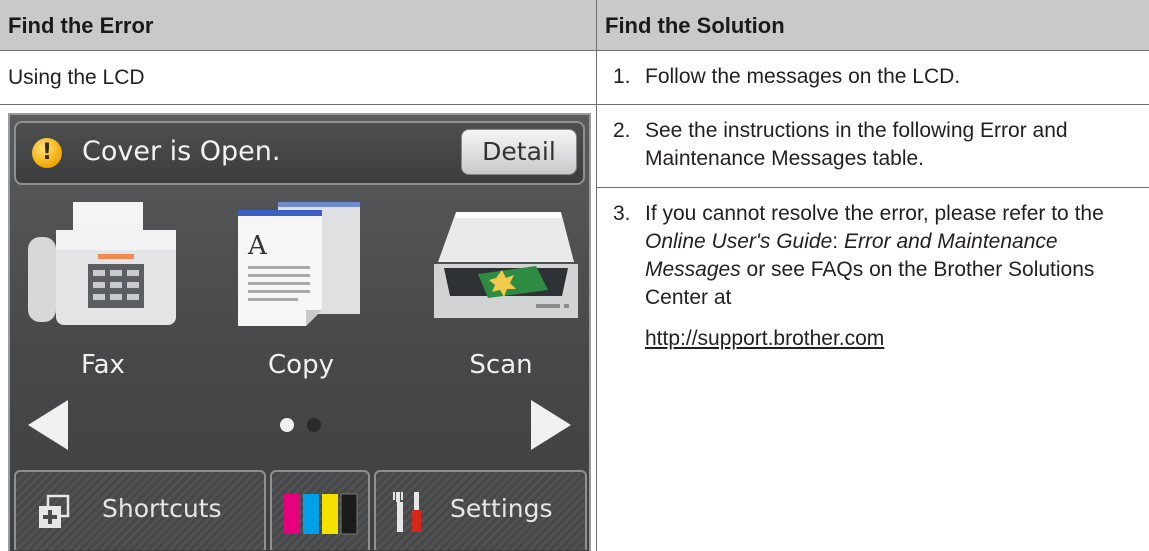 The width and height of the screenshot is (1149, 551). Describe the element at coordinates (76, 77) in the screenshot. I see `using-lcd-text: Using the LCD` at that location.